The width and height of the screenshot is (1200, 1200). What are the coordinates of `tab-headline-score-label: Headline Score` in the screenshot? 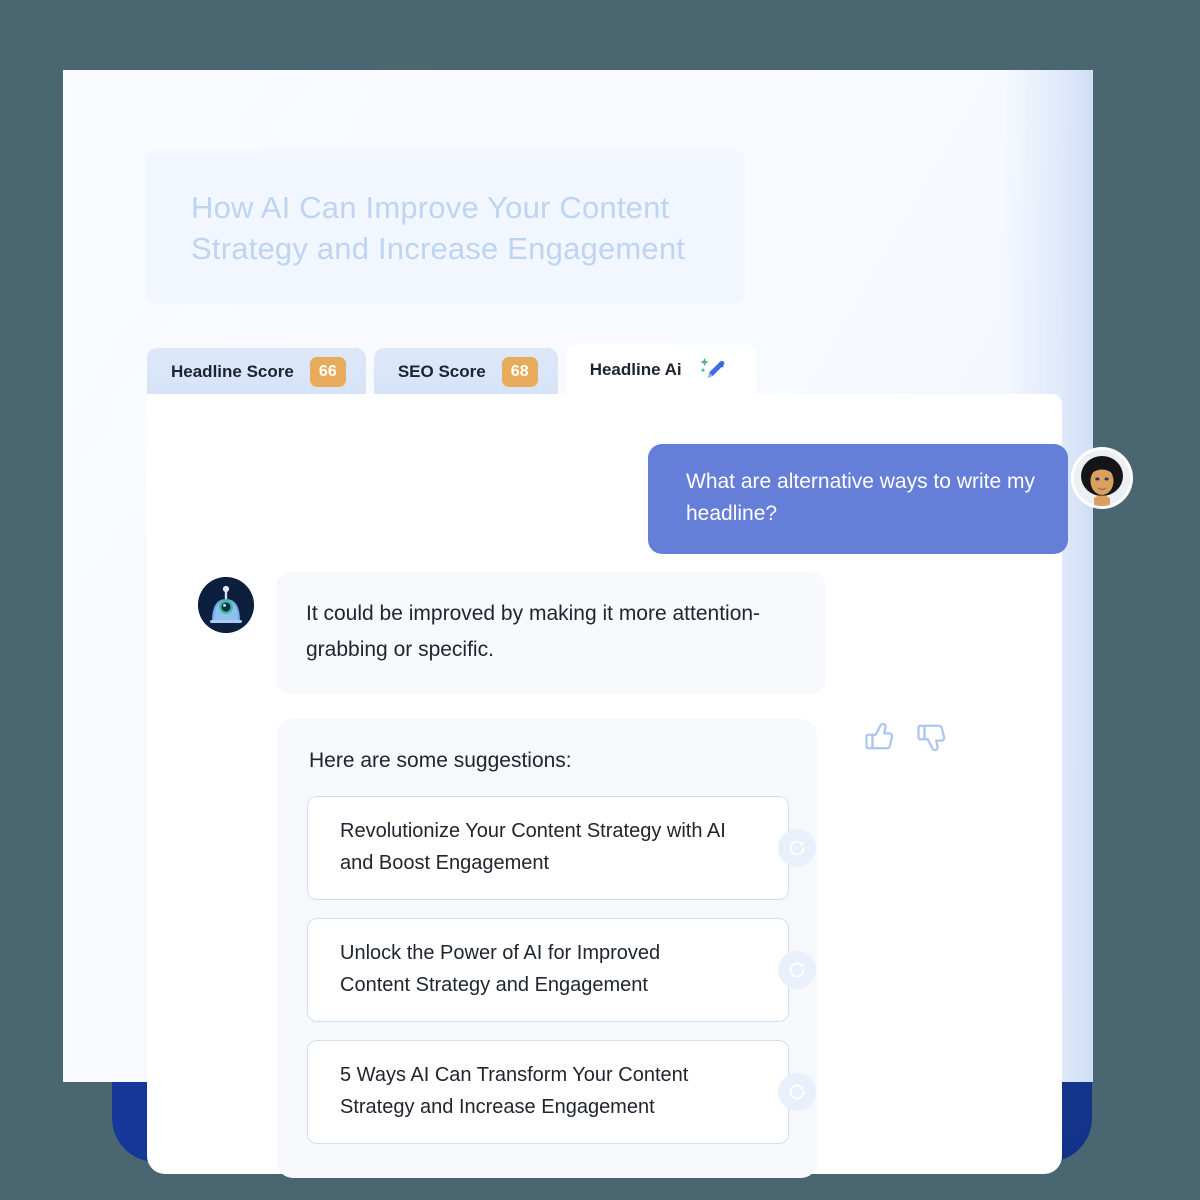 It's located at (232, 371).